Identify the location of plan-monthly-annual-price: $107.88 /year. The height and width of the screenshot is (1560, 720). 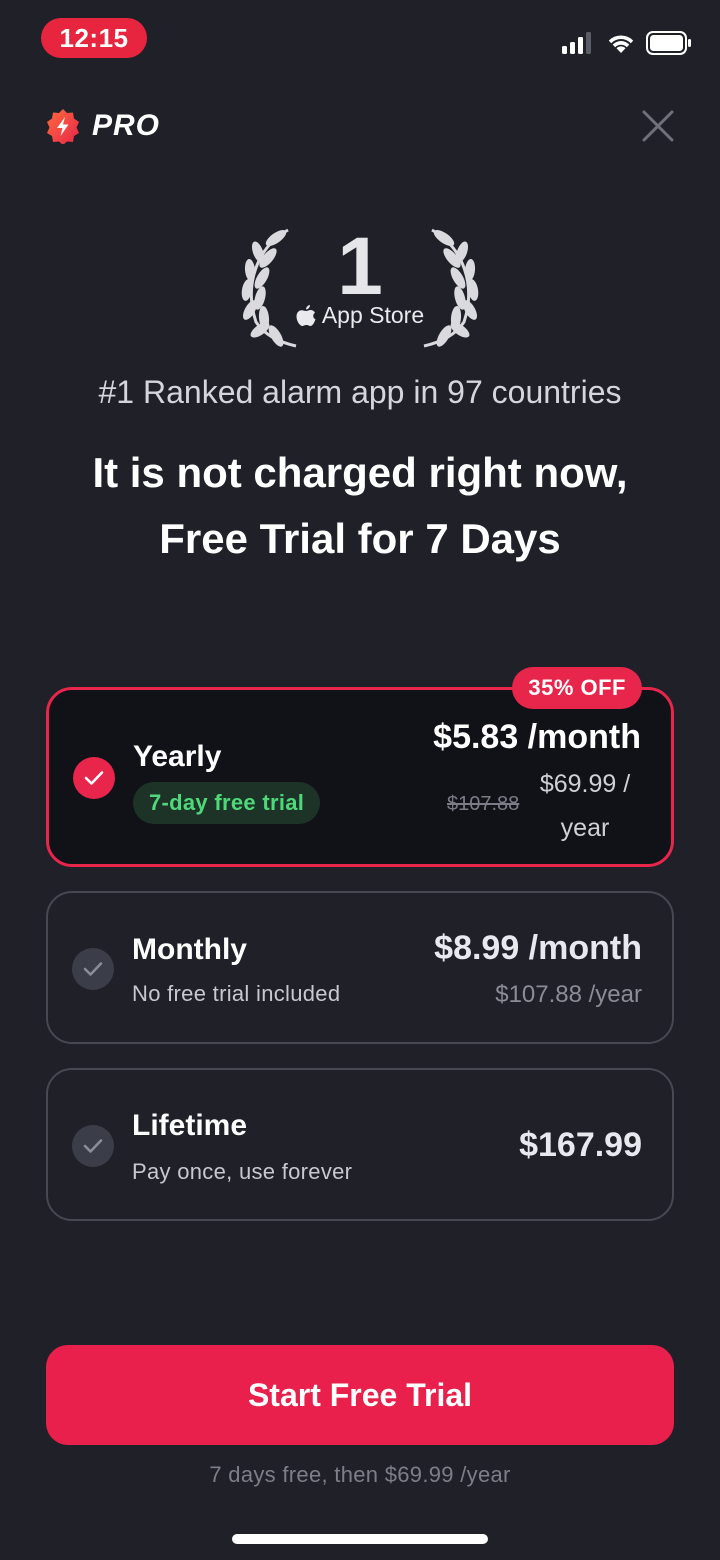
(568, 994).